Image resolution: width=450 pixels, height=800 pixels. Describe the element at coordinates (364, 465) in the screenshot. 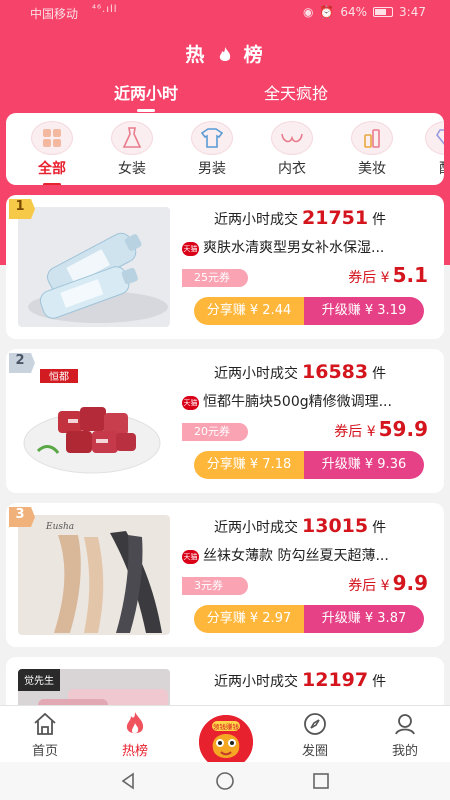

I see `upgrade-earn-button: 升级赚 ¥ 9.36` at that location.